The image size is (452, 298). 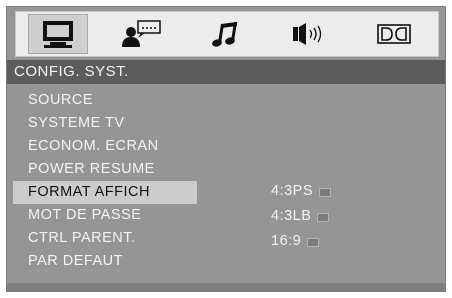 I want to click on monitor-icon, so click(x=58, y=34).